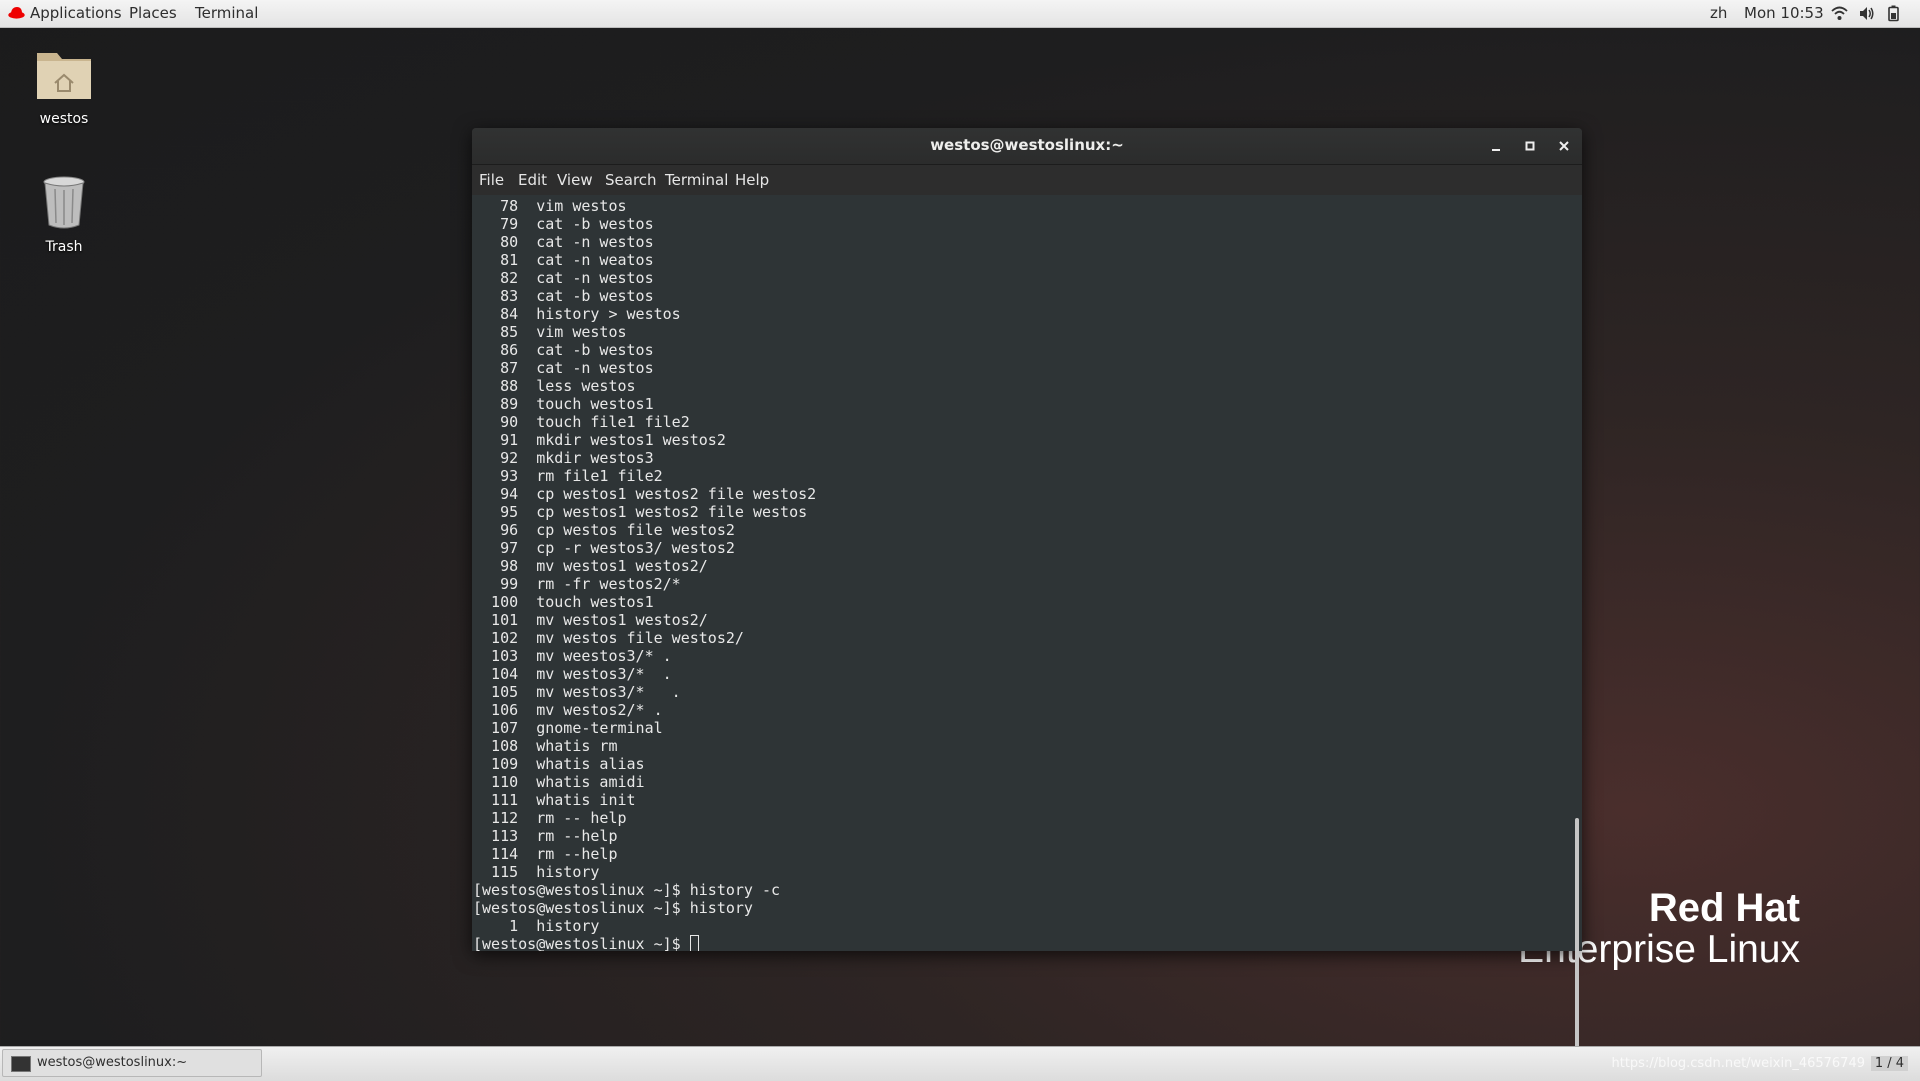 This screenshot has height=1081, width=1920. What do you see at coordinates (590, 620) in the screenshot?
I see `terminal-line: 101 mv westos1 westos2/` at bounding box center [590, 620].